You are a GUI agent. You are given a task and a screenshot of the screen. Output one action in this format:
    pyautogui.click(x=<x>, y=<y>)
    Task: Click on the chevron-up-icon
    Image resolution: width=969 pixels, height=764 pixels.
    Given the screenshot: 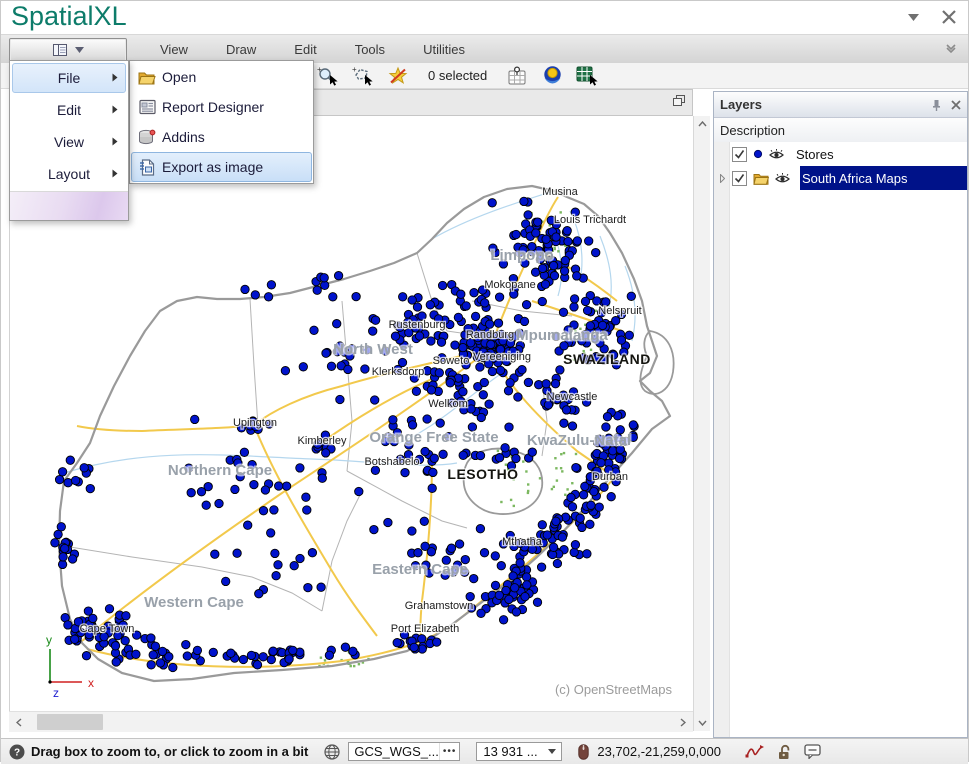 What is the action you would take?
    pyautogui.click(x=702, y=124)
    